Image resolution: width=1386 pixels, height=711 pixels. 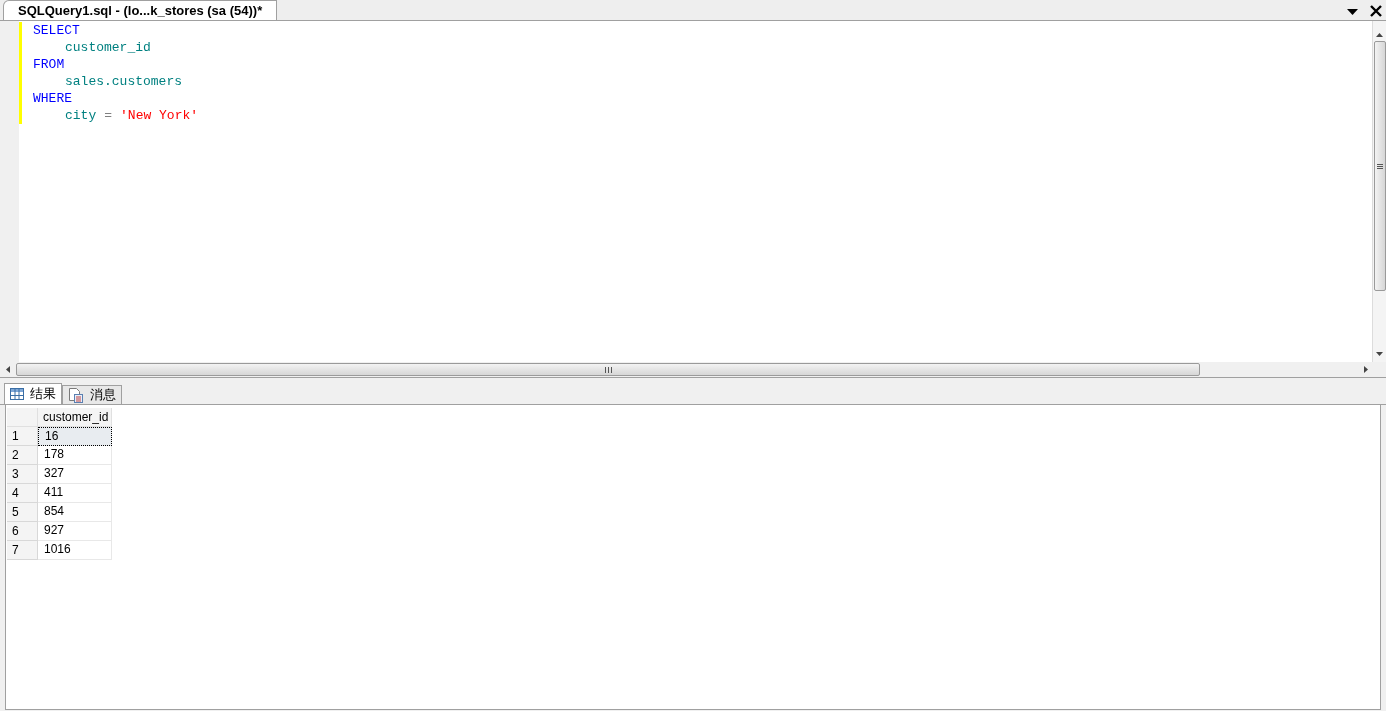 I want to click on table-cell: 16, so click(x=75, y=436).